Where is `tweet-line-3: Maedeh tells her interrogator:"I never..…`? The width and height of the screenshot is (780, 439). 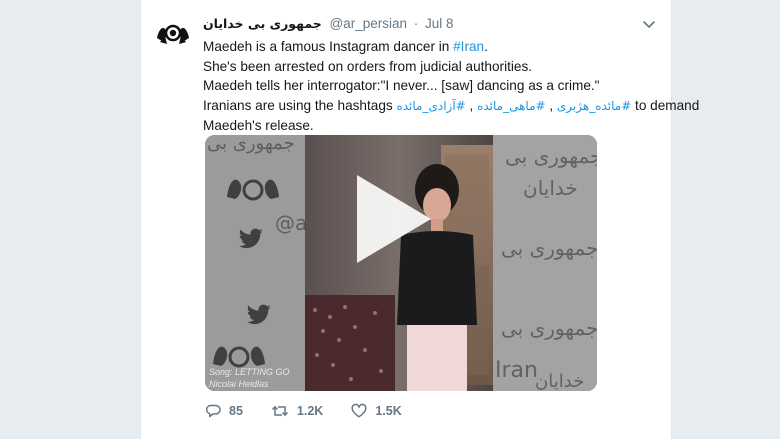 tweet-line-3: Maedeh tells her interrogator:"I never..… is located at coordinates (401, 85).